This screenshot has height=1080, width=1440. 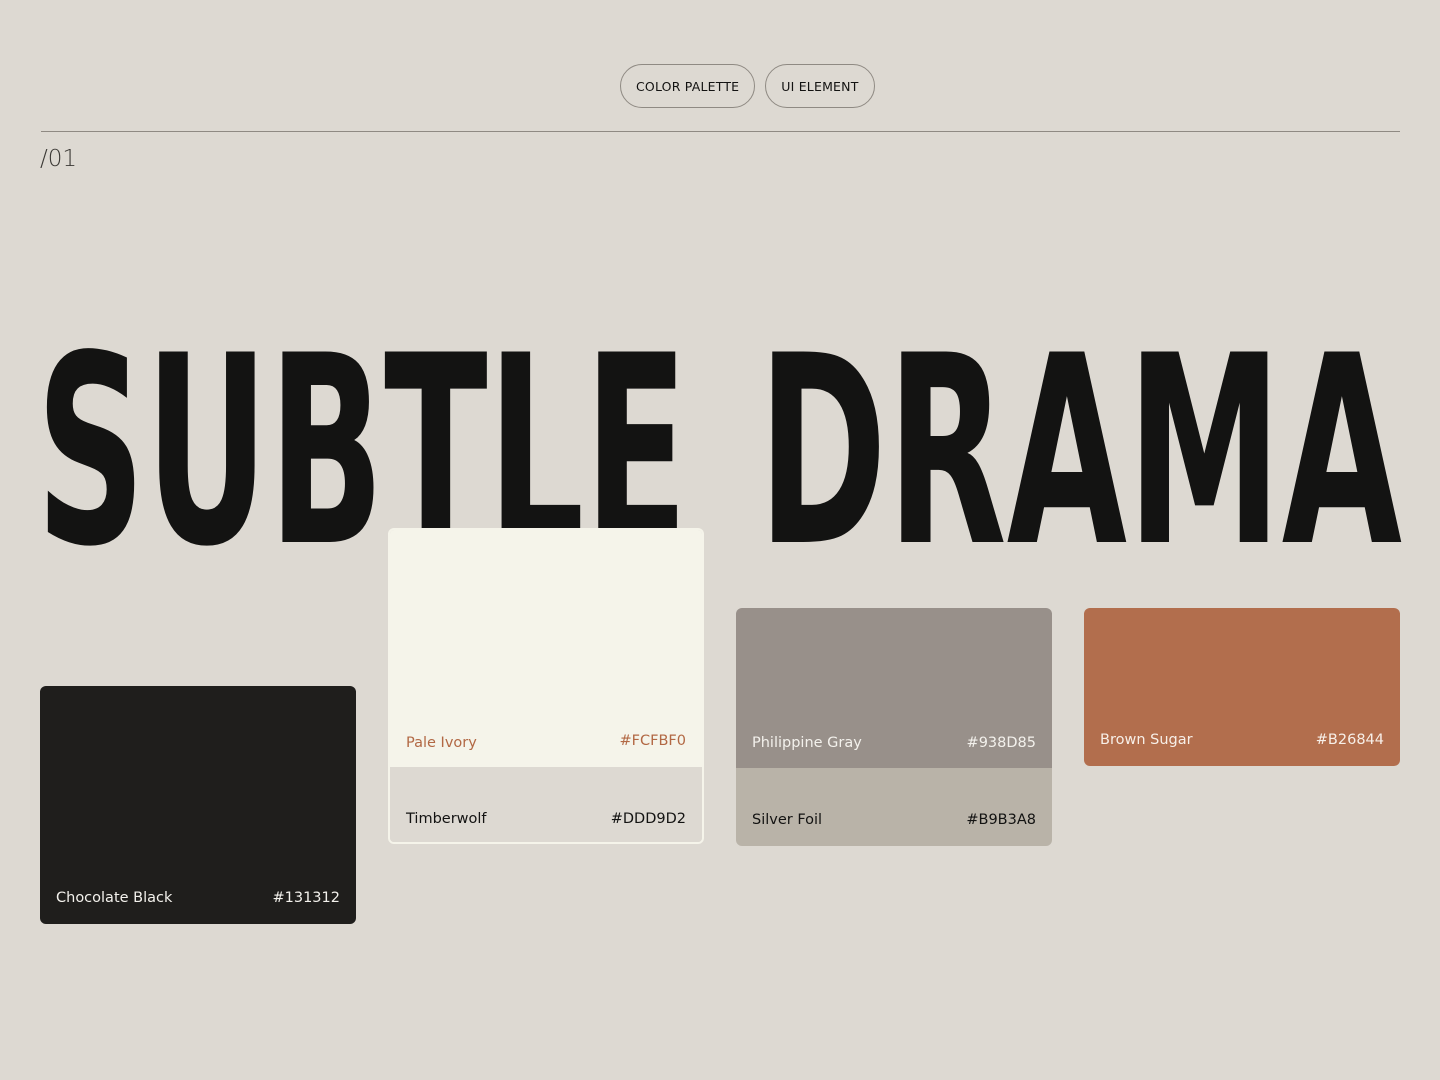 What do you see at coordinates (546, 804) in the screenshot?
I see `swatch-timberwolf: Timberwolf #DDD9D2` at bounding box center [546, 804].